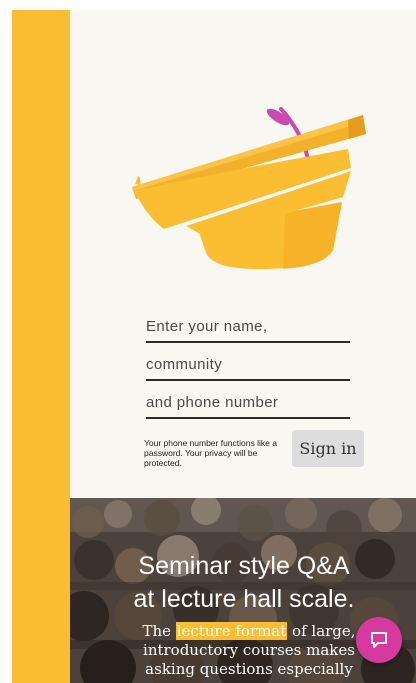 The image size is (416, 683). I want to click on community-input, so click(248, 367).